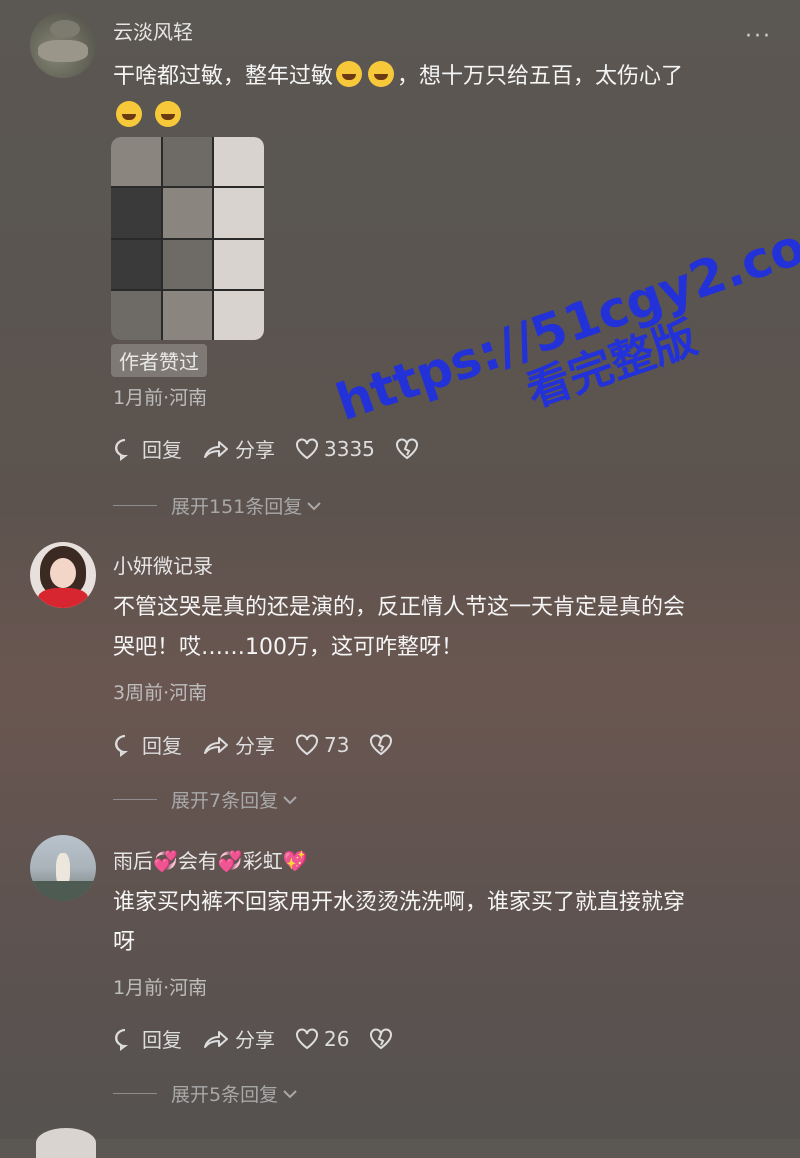 Image resolution: width=800 pixels, height=1158 pixels. I want to click on comment-actions: 回复 分享 73, so click(265, 744).